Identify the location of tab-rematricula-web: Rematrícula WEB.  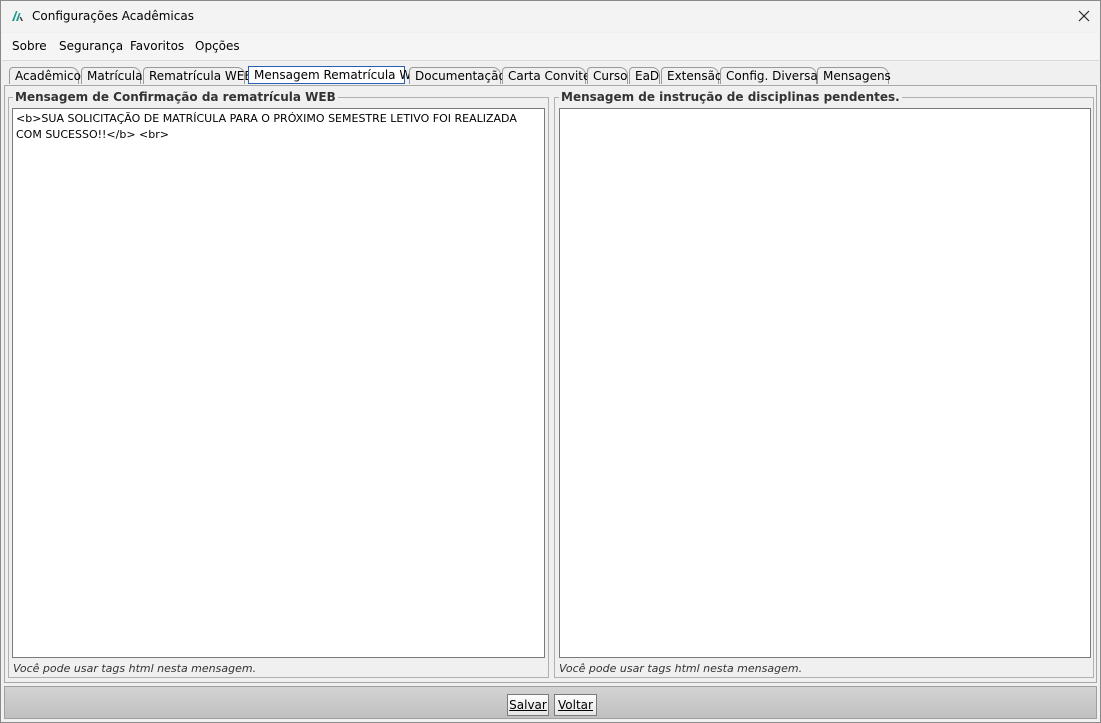
(198, 75).